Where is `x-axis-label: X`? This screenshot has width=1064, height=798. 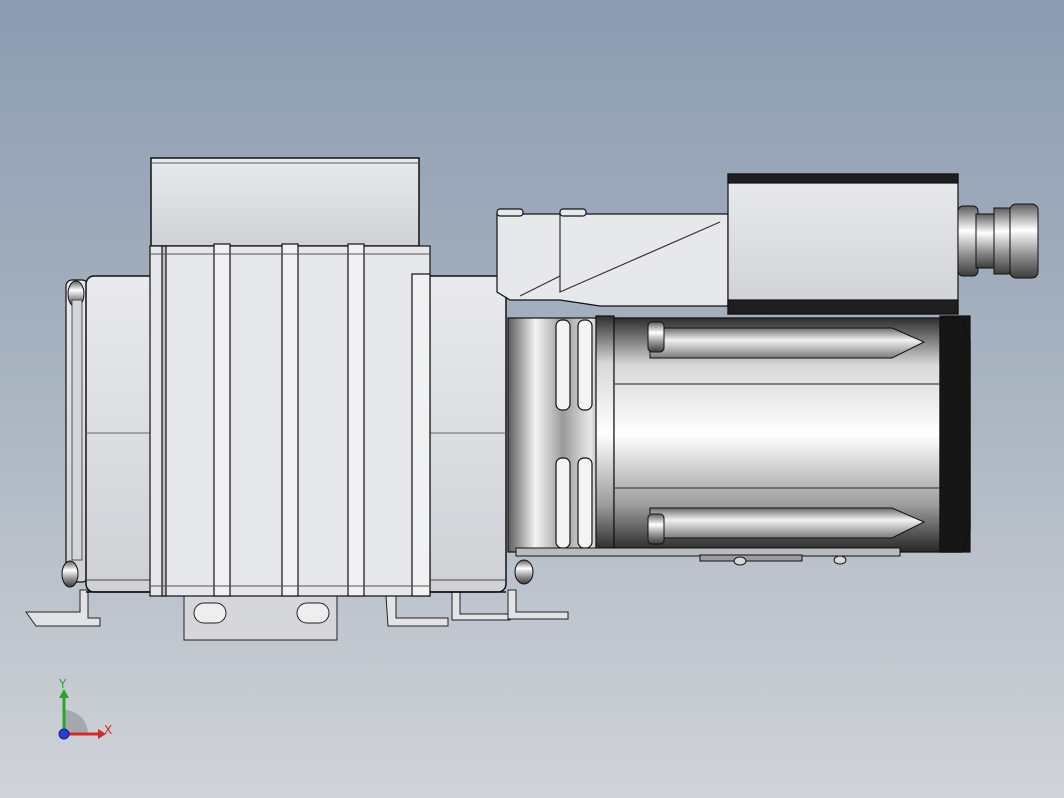
x-axis-label: X is located at coordinates (108, 730).